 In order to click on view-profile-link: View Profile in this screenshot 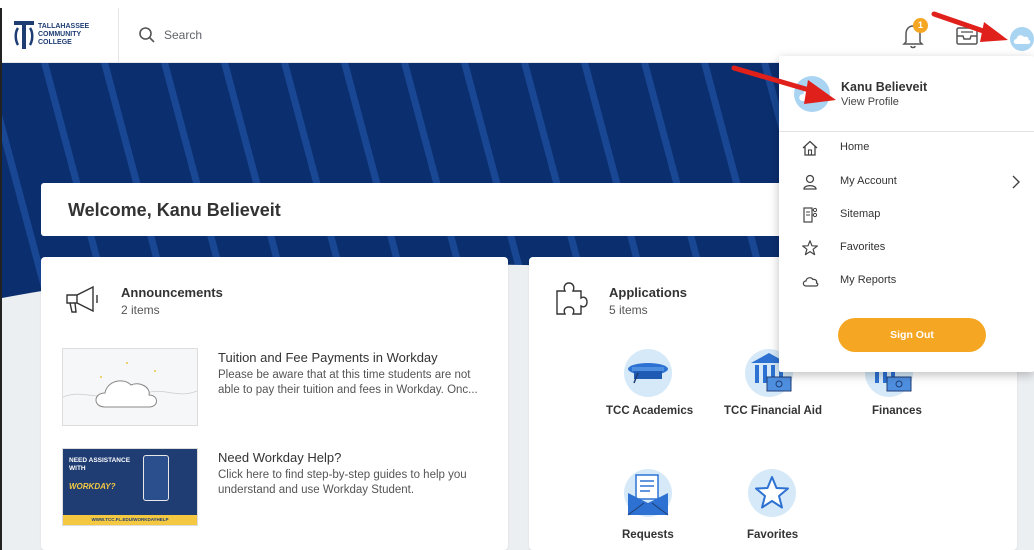, I will do `click(870, 102)`.